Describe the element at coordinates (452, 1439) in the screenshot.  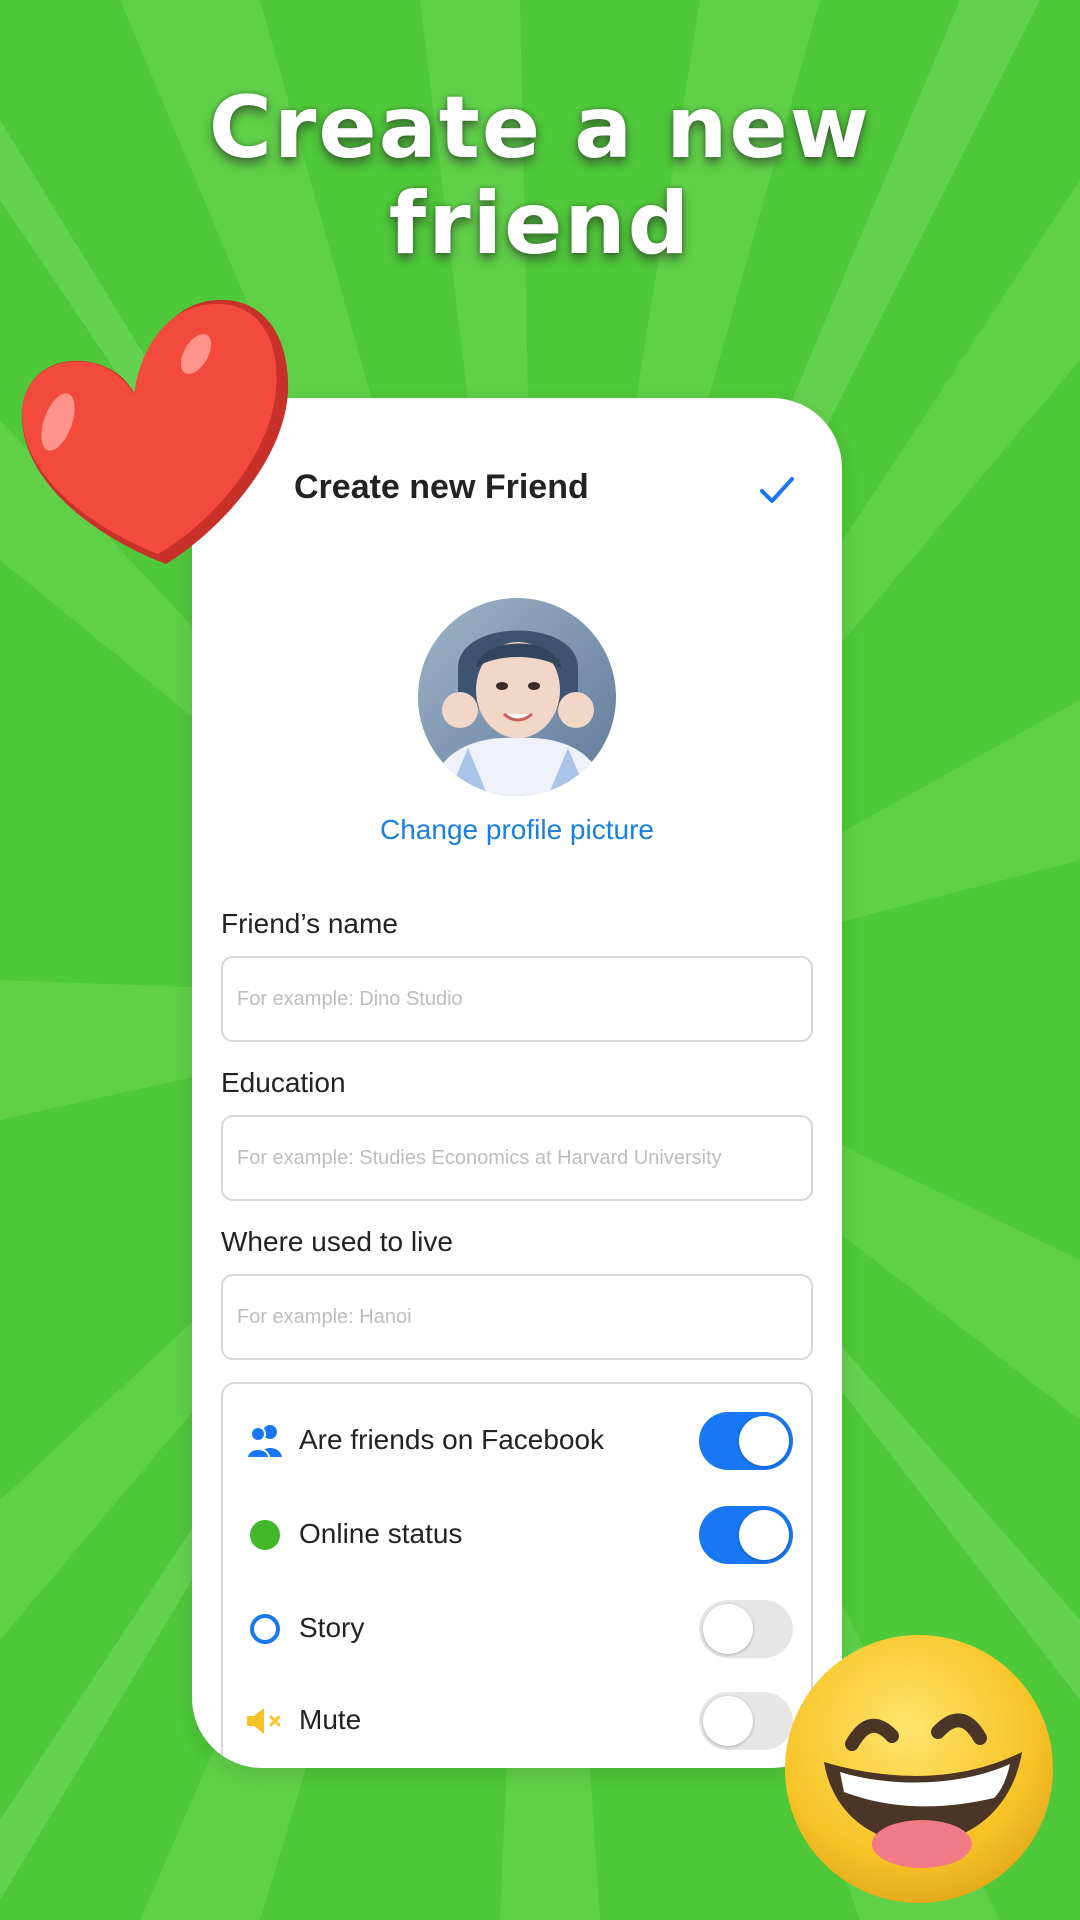
I see `facebook-friends-label: Are friends on Facebook` at that location.